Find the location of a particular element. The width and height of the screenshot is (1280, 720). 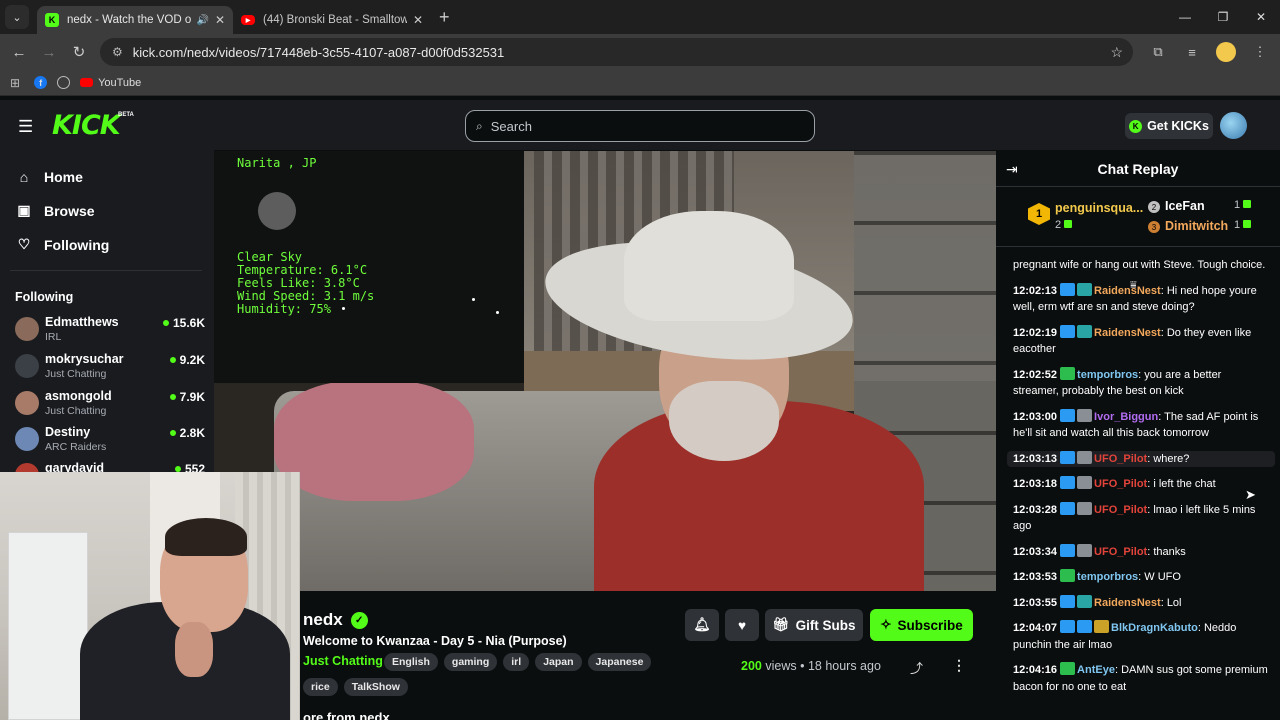

tab-search-button: ⌄ is located at coordinates (17, 17).